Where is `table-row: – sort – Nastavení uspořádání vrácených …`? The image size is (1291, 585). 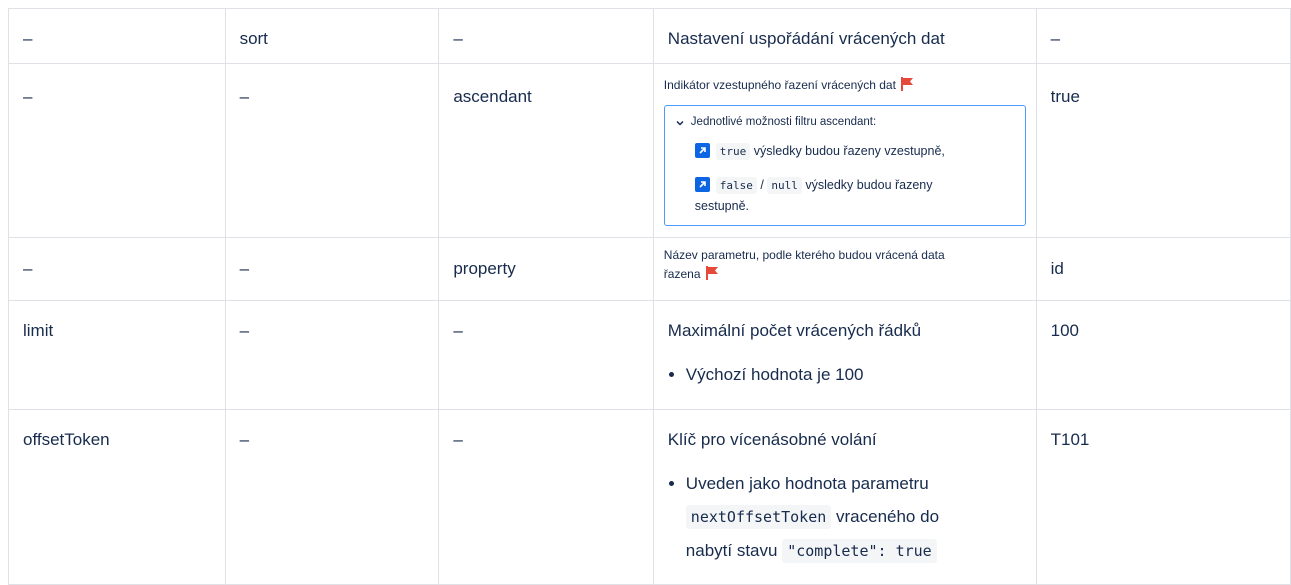
table-row: – sort – Nastavení uspořádání vrácených … is located at coordinates (649, 36).